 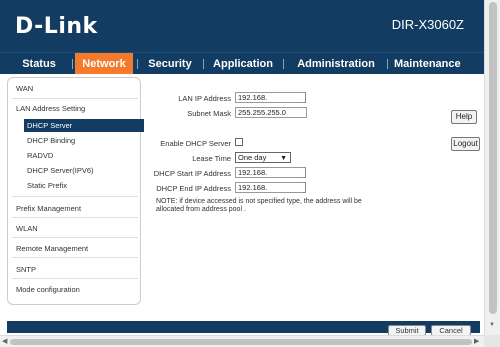 I want to click on lan-ip-label: LAN IP Address, so click(x=204, y=98).